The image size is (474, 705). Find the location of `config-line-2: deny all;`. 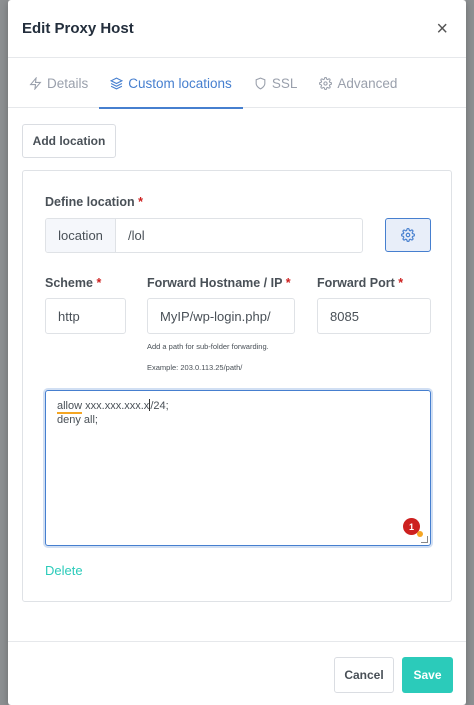

config-line-2: deny all; is located at coordinates (77, 420).